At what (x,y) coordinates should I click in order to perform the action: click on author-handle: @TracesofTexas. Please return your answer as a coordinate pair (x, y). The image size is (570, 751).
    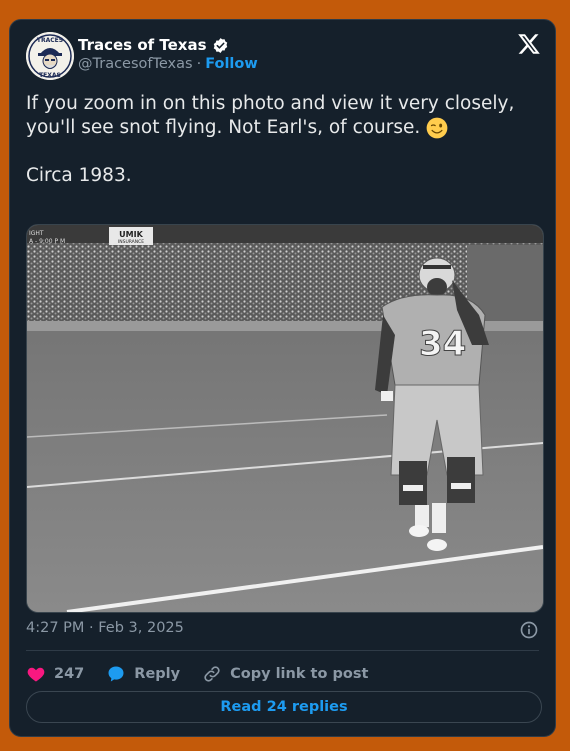
    Looking at the image, I should click on (135, 64).